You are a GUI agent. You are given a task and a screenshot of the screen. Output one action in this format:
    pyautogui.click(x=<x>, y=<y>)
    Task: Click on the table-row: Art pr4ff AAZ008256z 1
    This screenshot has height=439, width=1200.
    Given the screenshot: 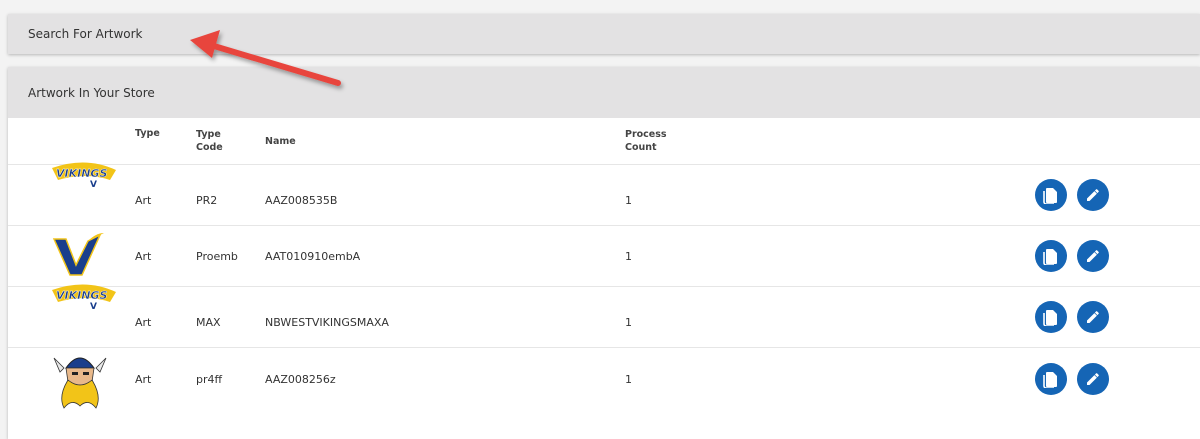 What is the action you would take?
    pyautogui.click(x=604, y=378)
    